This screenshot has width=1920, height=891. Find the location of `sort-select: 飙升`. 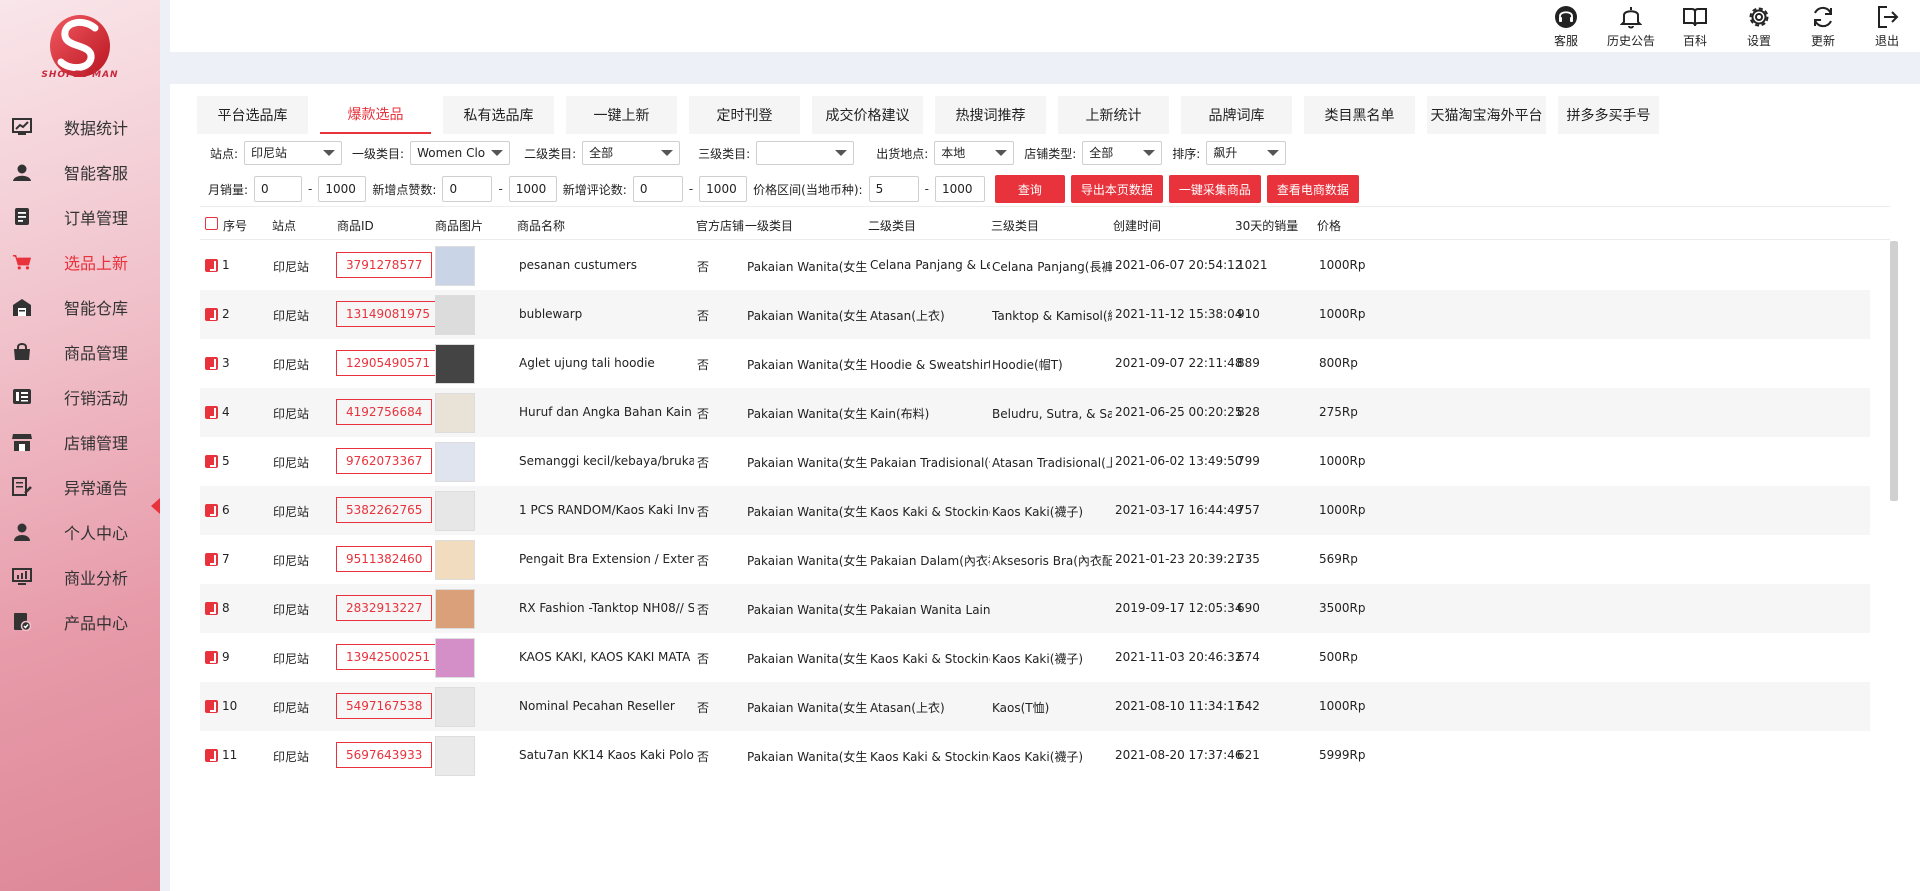

sort-select: 飙升 is located at coordinates (1246, 153).